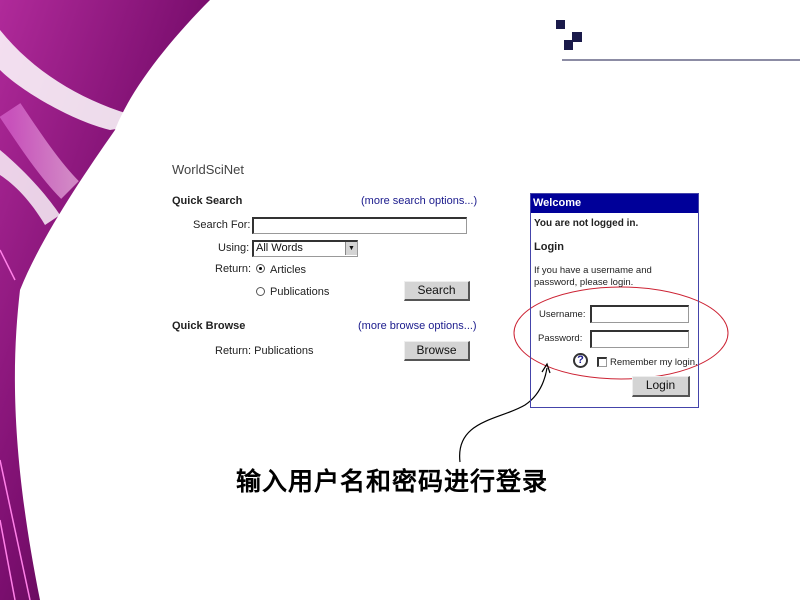 Image resolution: width=800 pixels, height=600 pixels. I want to click on more-browse-options-link: (more browse options...), so click(417, 326).